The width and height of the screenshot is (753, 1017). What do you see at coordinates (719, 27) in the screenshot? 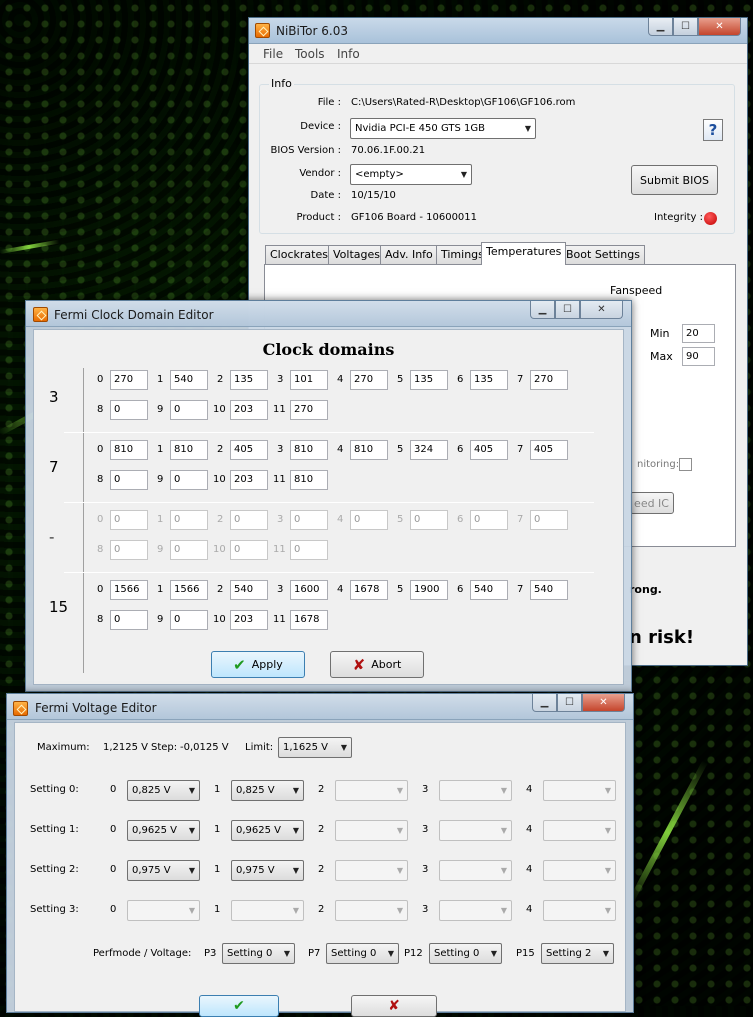
I see `close-button: ✕` at bounding box center [719, 27].